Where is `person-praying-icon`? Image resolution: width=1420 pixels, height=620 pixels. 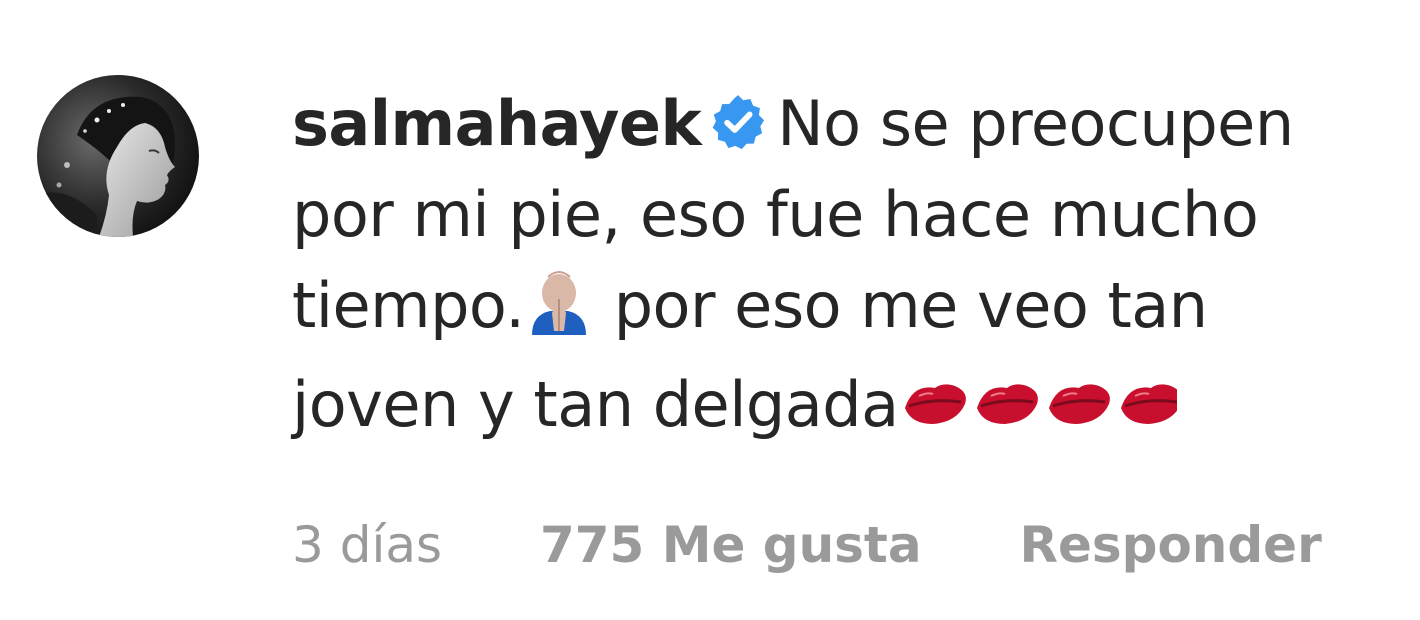
person-praying-icon is located at coordinates (559, 313).